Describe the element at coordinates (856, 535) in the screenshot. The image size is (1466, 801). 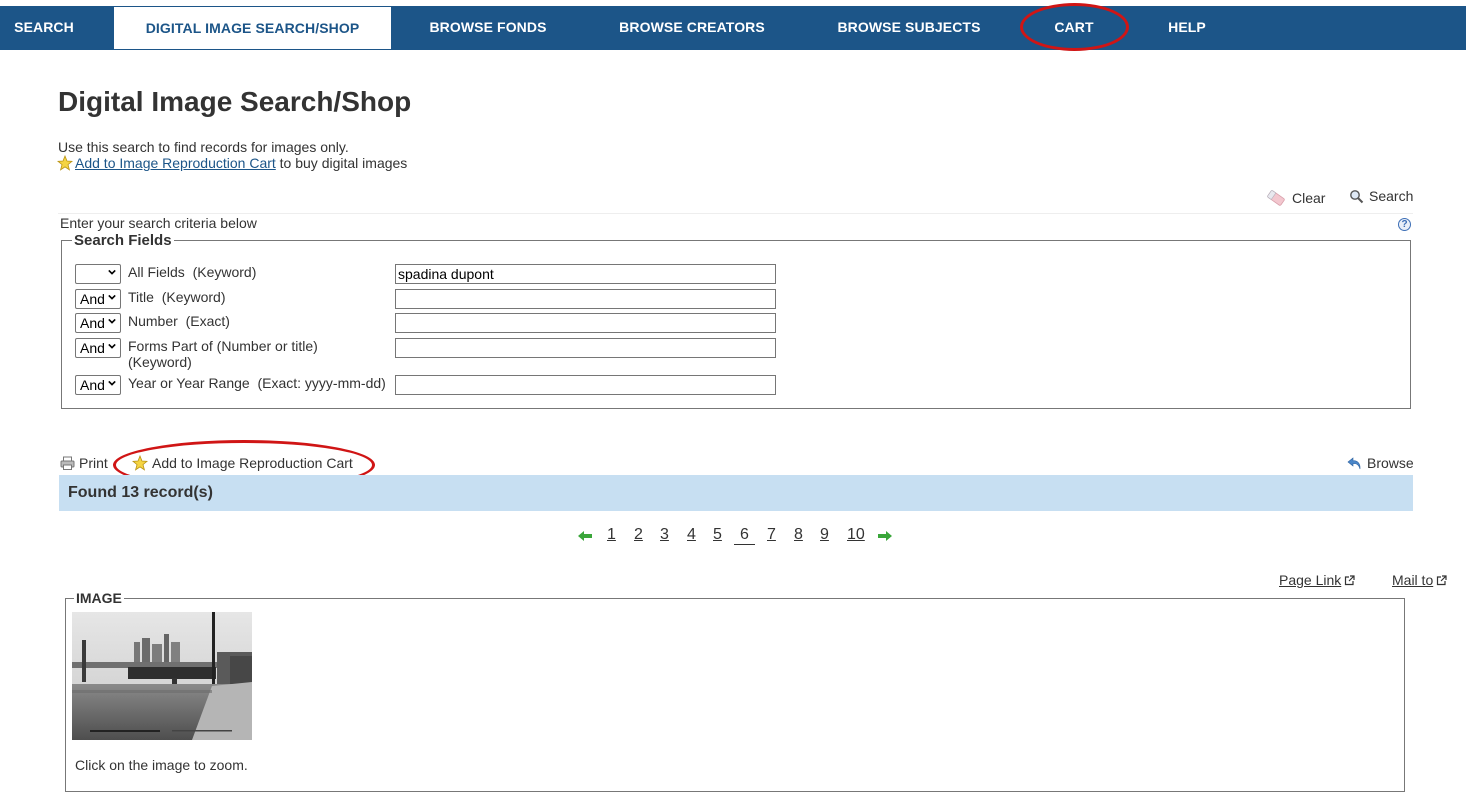
I see `page-link-10: 10` at that location.